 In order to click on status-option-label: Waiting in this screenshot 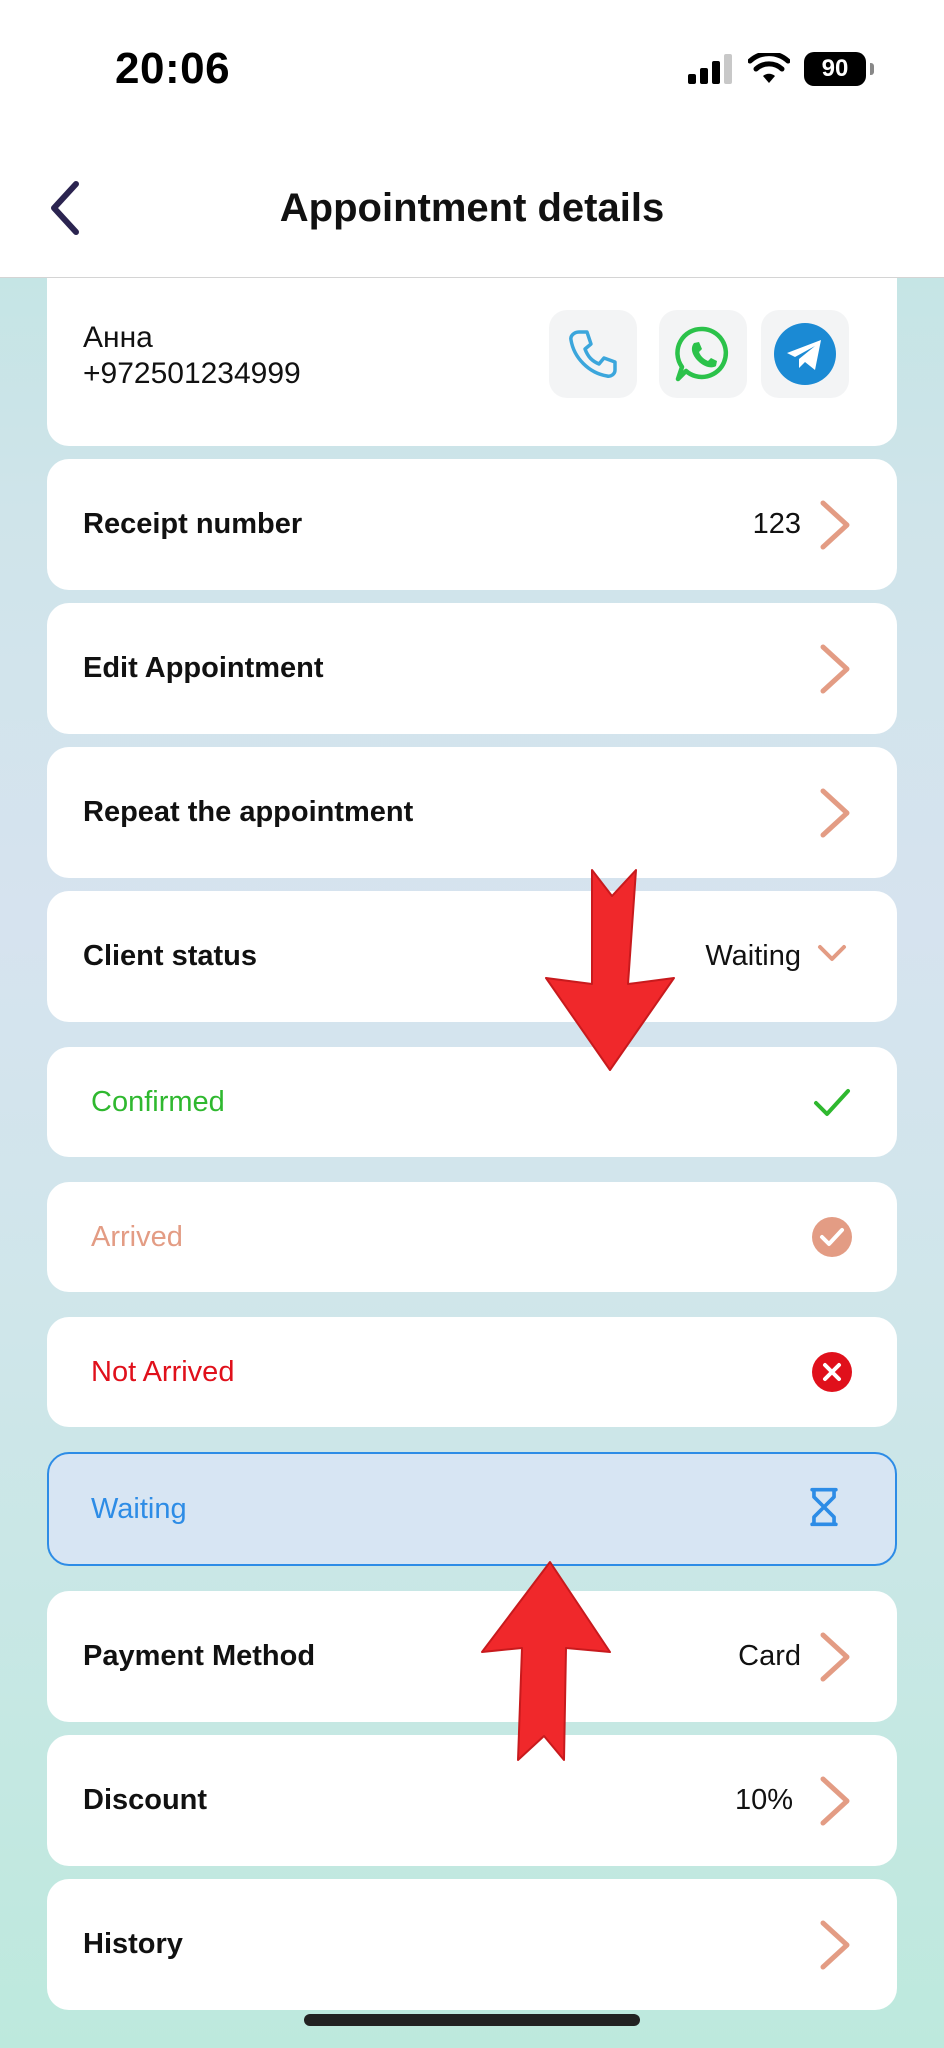, I will do `click(139, 1508)`.